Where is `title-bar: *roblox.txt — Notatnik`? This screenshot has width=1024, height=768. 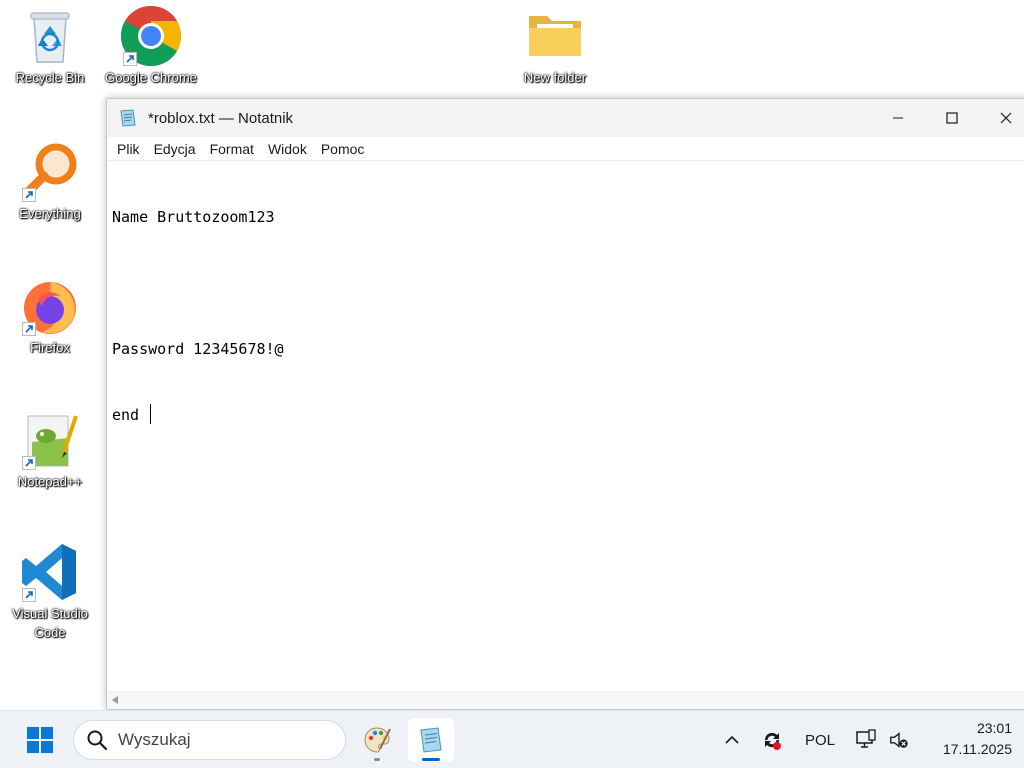
title-bar: *roblox.txt — Notatnik is located at coordinates (565, 118).